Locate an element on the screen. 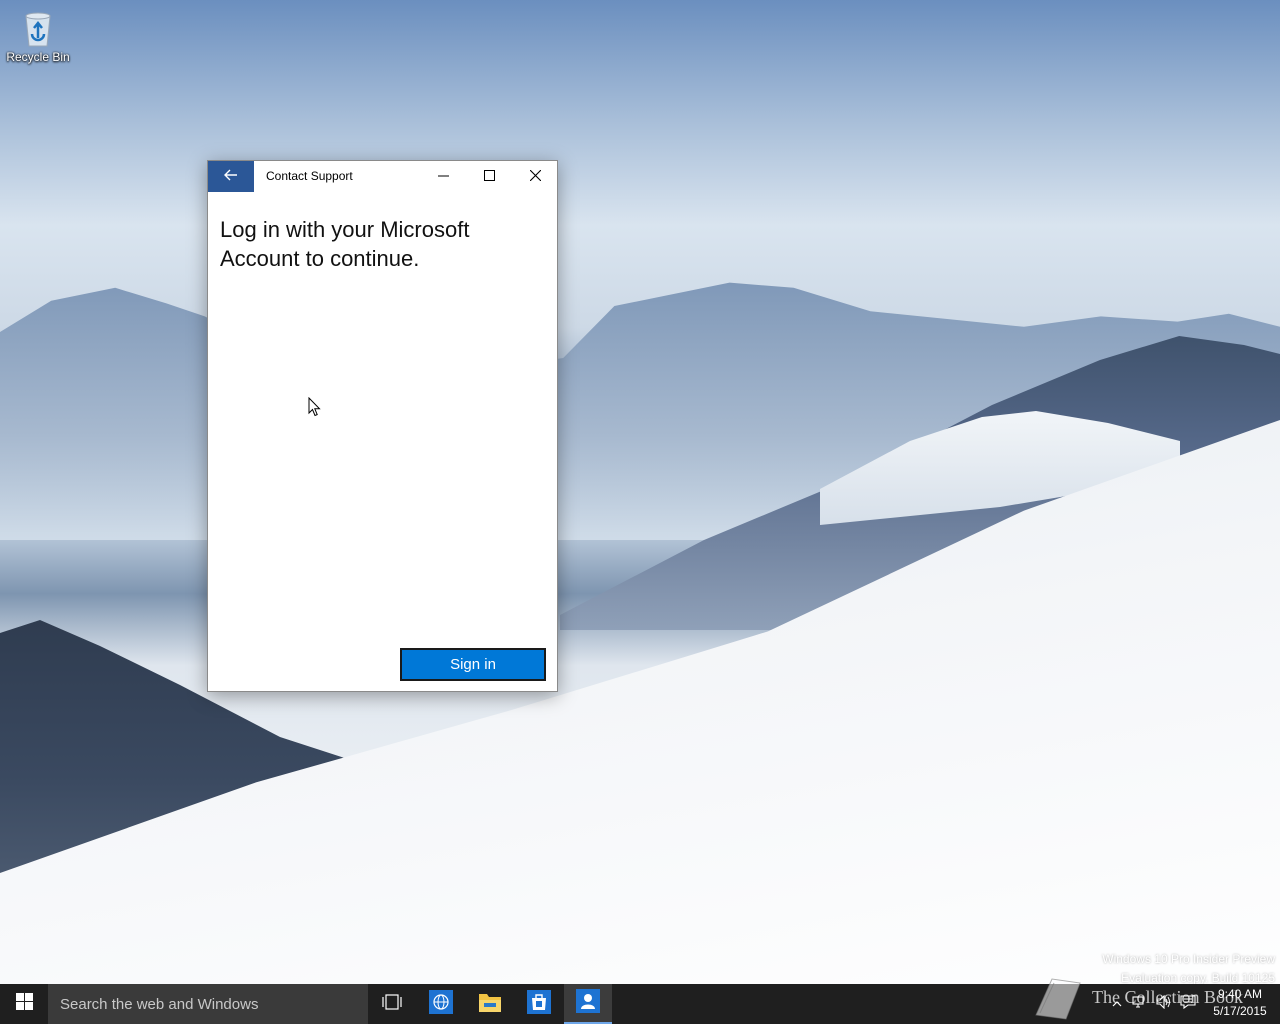  maximize-button is located at coordinates (489, 176).